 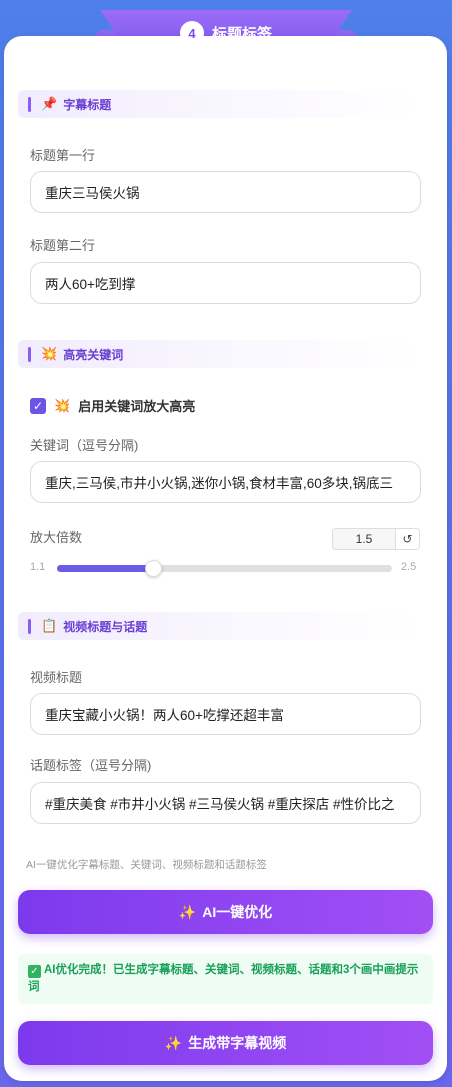 I want to click on enable-keyword-highlight-checkbox: ✓, so click(x=38, y=405).